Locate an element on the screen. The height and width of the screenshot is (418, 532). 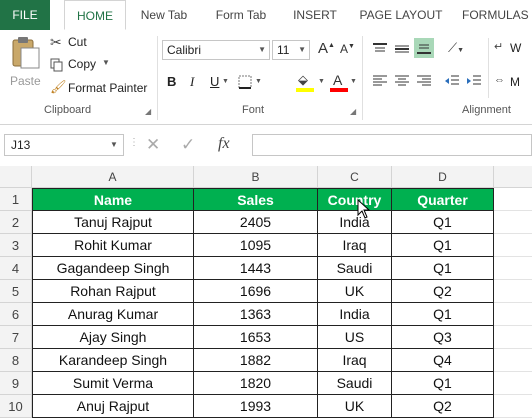
name-box: J13 is located at coordinates (64, 145).